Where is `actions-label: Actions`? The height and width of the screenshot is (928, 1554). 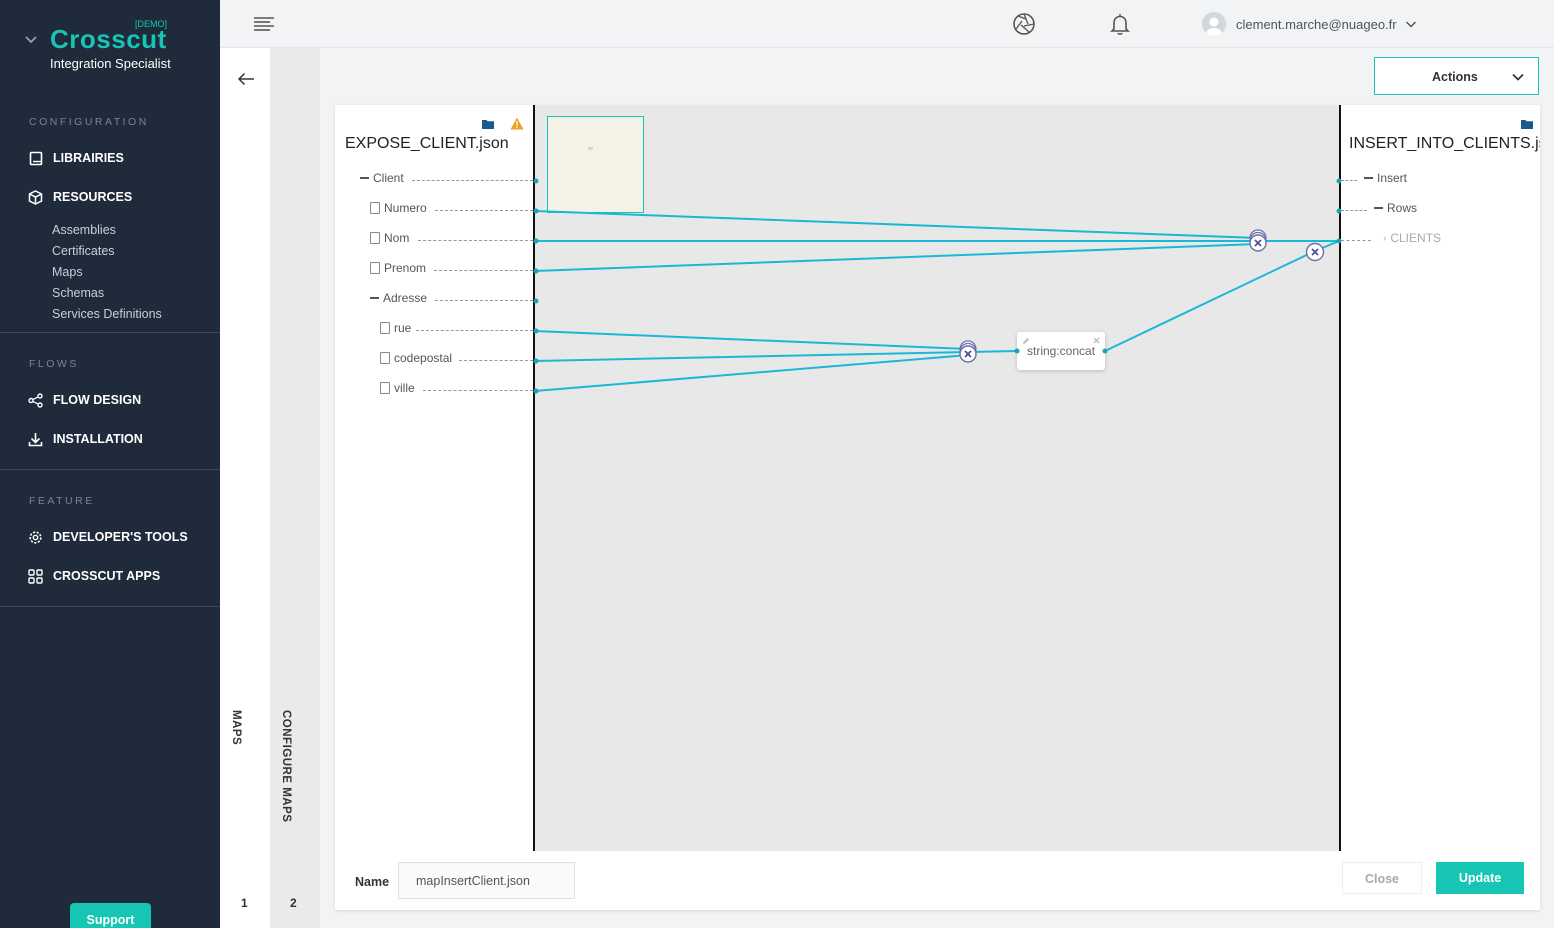
actions-label: Actions is located at coordinates (1455, 77).